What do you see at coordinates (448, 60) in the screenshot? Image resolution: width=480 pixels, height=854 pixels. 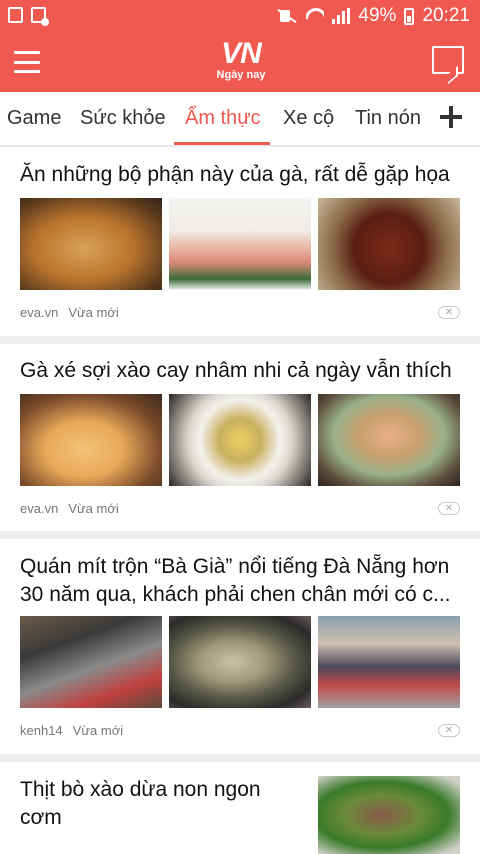 I see `chat-icon` at bounding box center [448, 60].